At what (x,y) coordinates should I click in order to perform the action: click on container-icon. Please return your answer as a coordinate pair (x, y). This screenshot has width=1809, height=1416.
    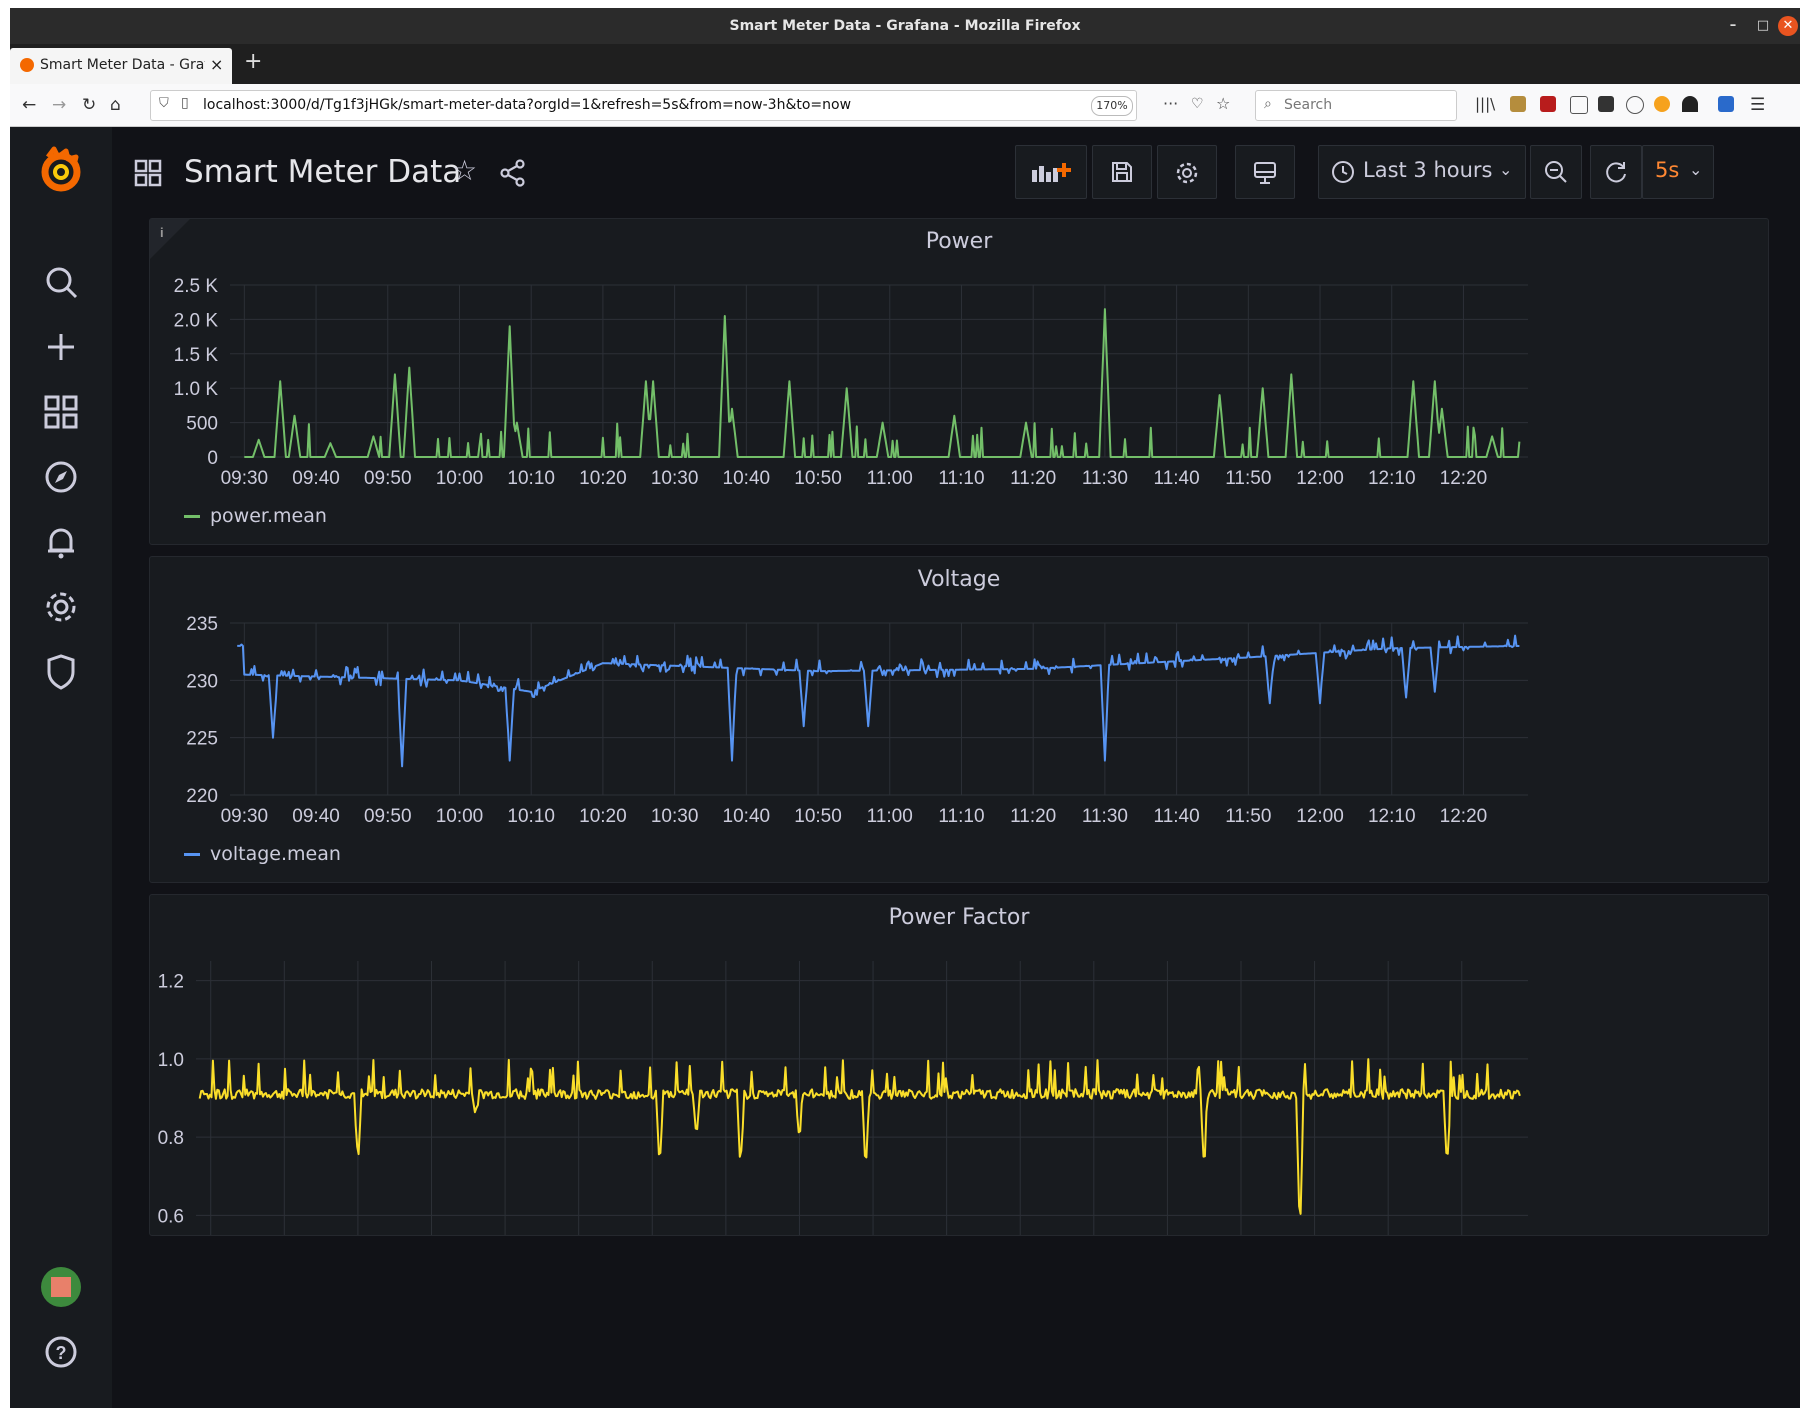
    Looking at the image, I should click on (1606, 104).